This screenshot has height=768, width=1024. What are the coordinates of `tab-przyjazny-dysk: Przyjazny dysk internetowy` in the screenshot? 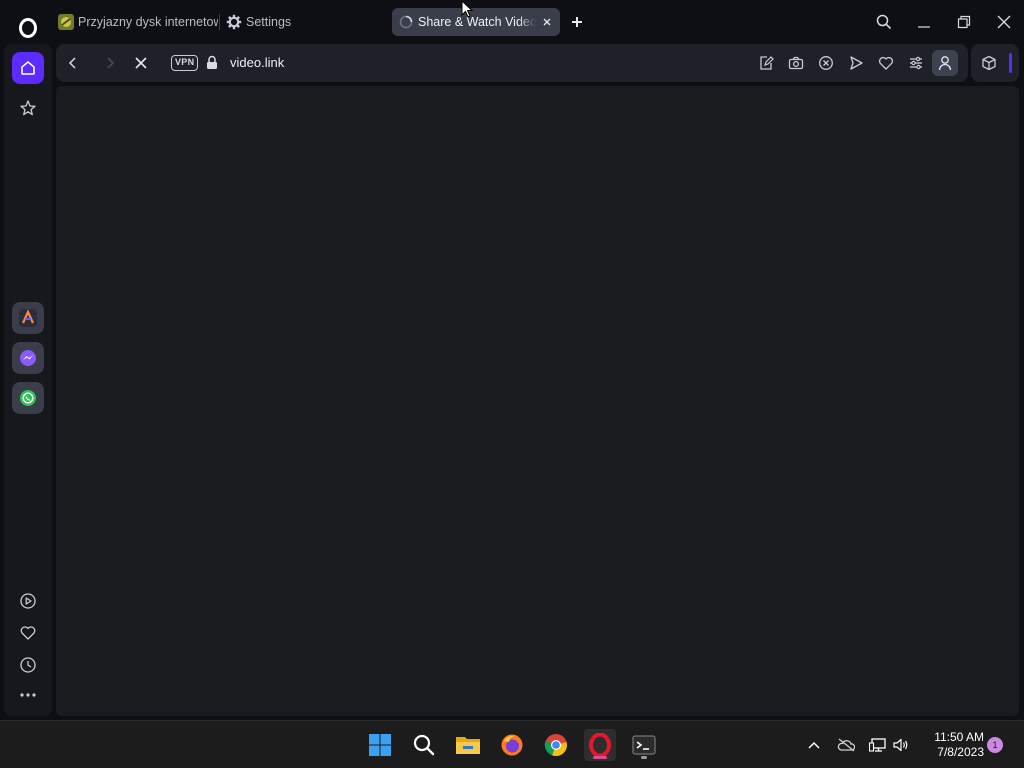 It's located at (138, 22).